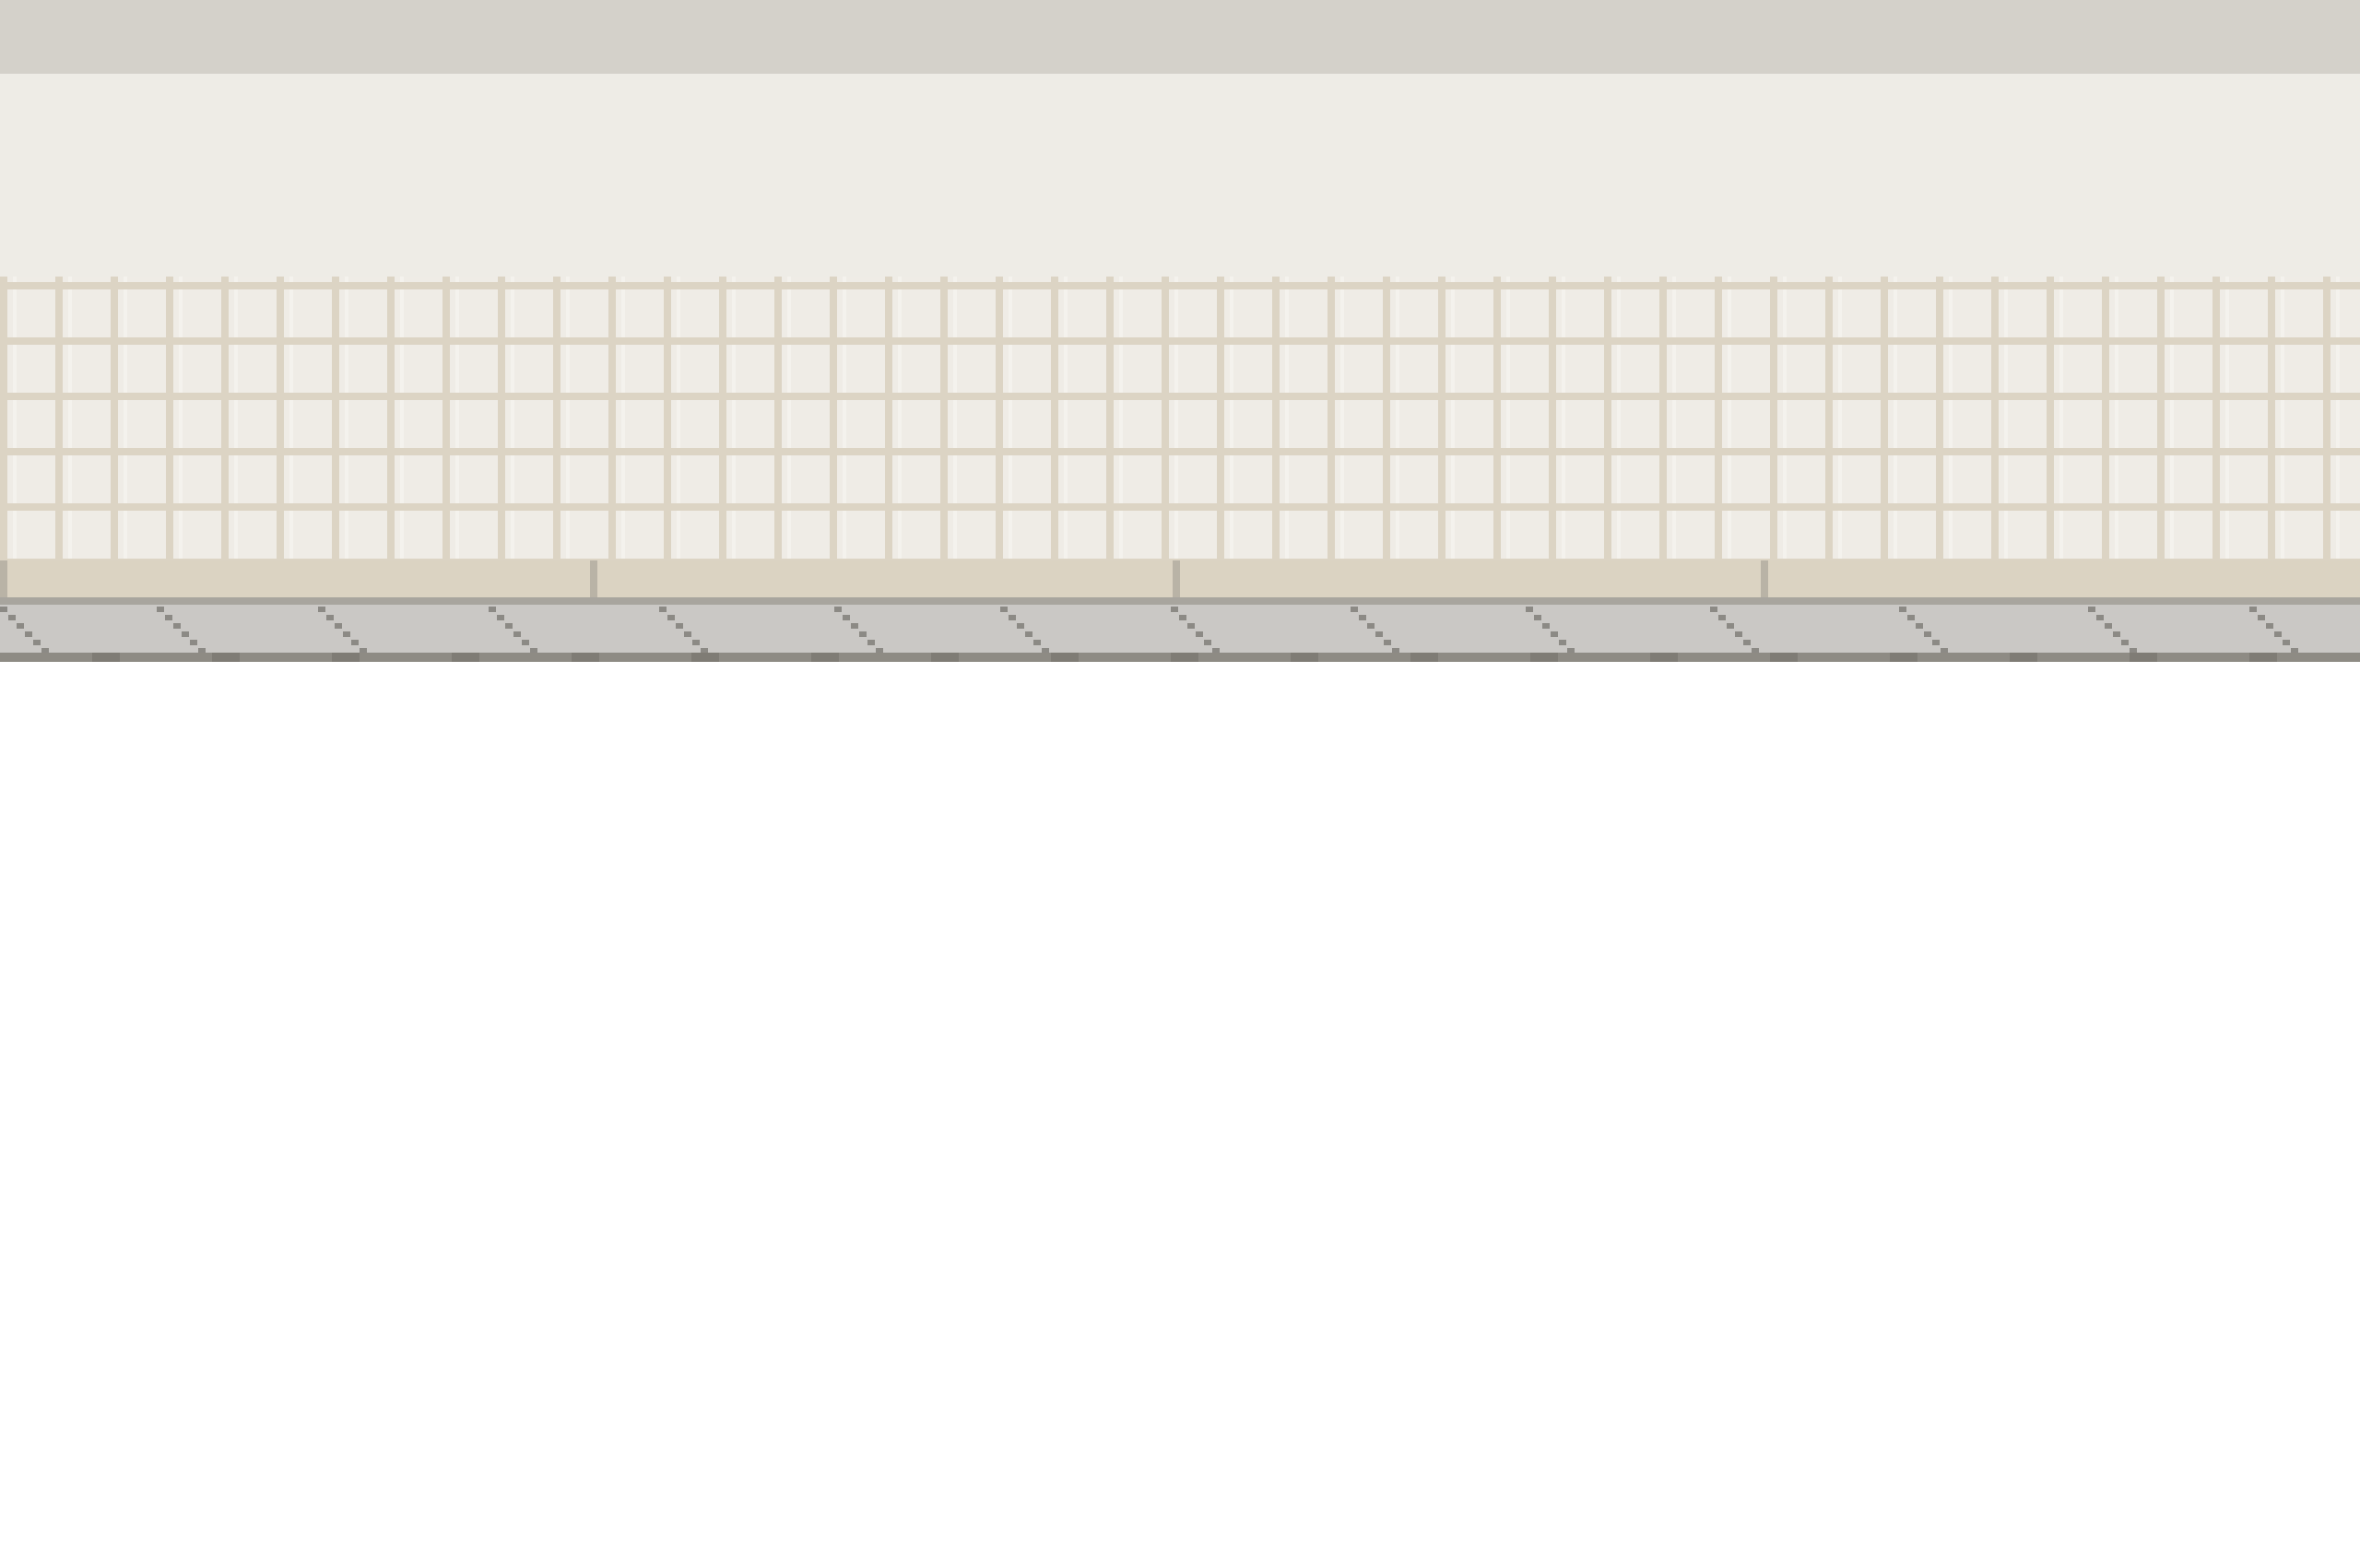  Describe the element at coordinates (1180, 601) in the screenshot. I see `baseboard-lip` at that location.